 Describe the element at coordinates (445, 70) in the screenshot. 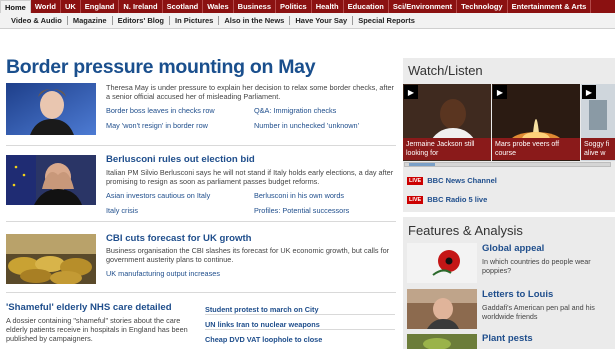

I see `watch-listen-heading: Watch/Listen` at that location.